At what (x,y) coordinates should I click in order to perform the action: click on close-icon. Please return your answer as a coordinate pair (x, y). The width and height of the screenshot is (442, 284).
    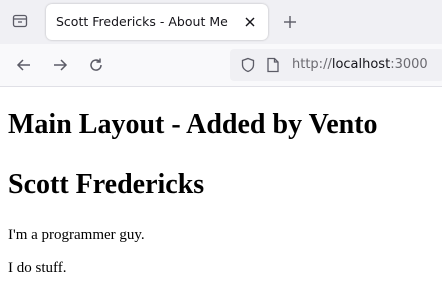
    Looking at the image, I should click on (250, 22).